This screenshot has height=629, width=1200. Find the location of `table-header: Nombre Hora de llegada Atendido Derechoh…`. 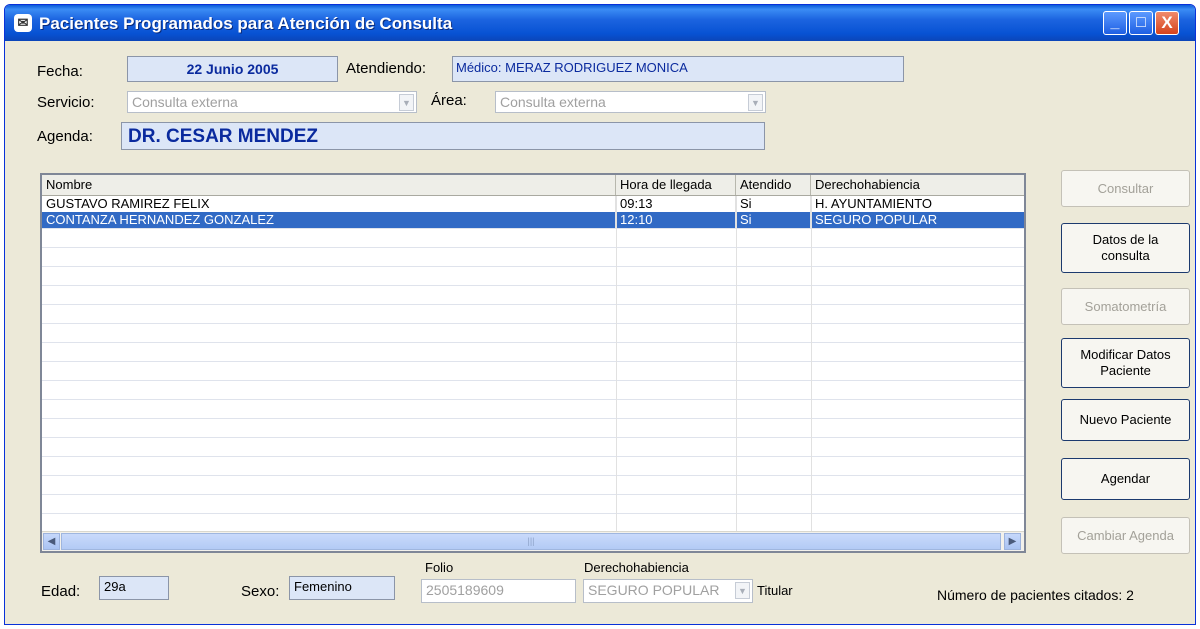

table-header: Nombre Hora de llegada Atendido Derechoh… is located at coordinates (533, 185).